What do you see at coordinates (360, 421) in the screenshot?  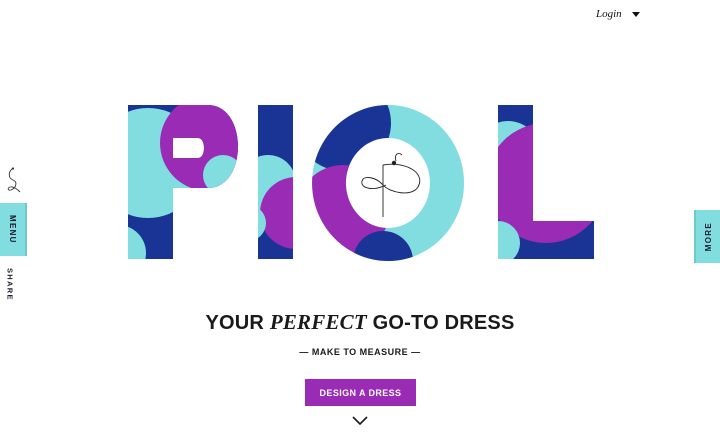 I see `chevron-down-icon` at bounding box center [360, 421].